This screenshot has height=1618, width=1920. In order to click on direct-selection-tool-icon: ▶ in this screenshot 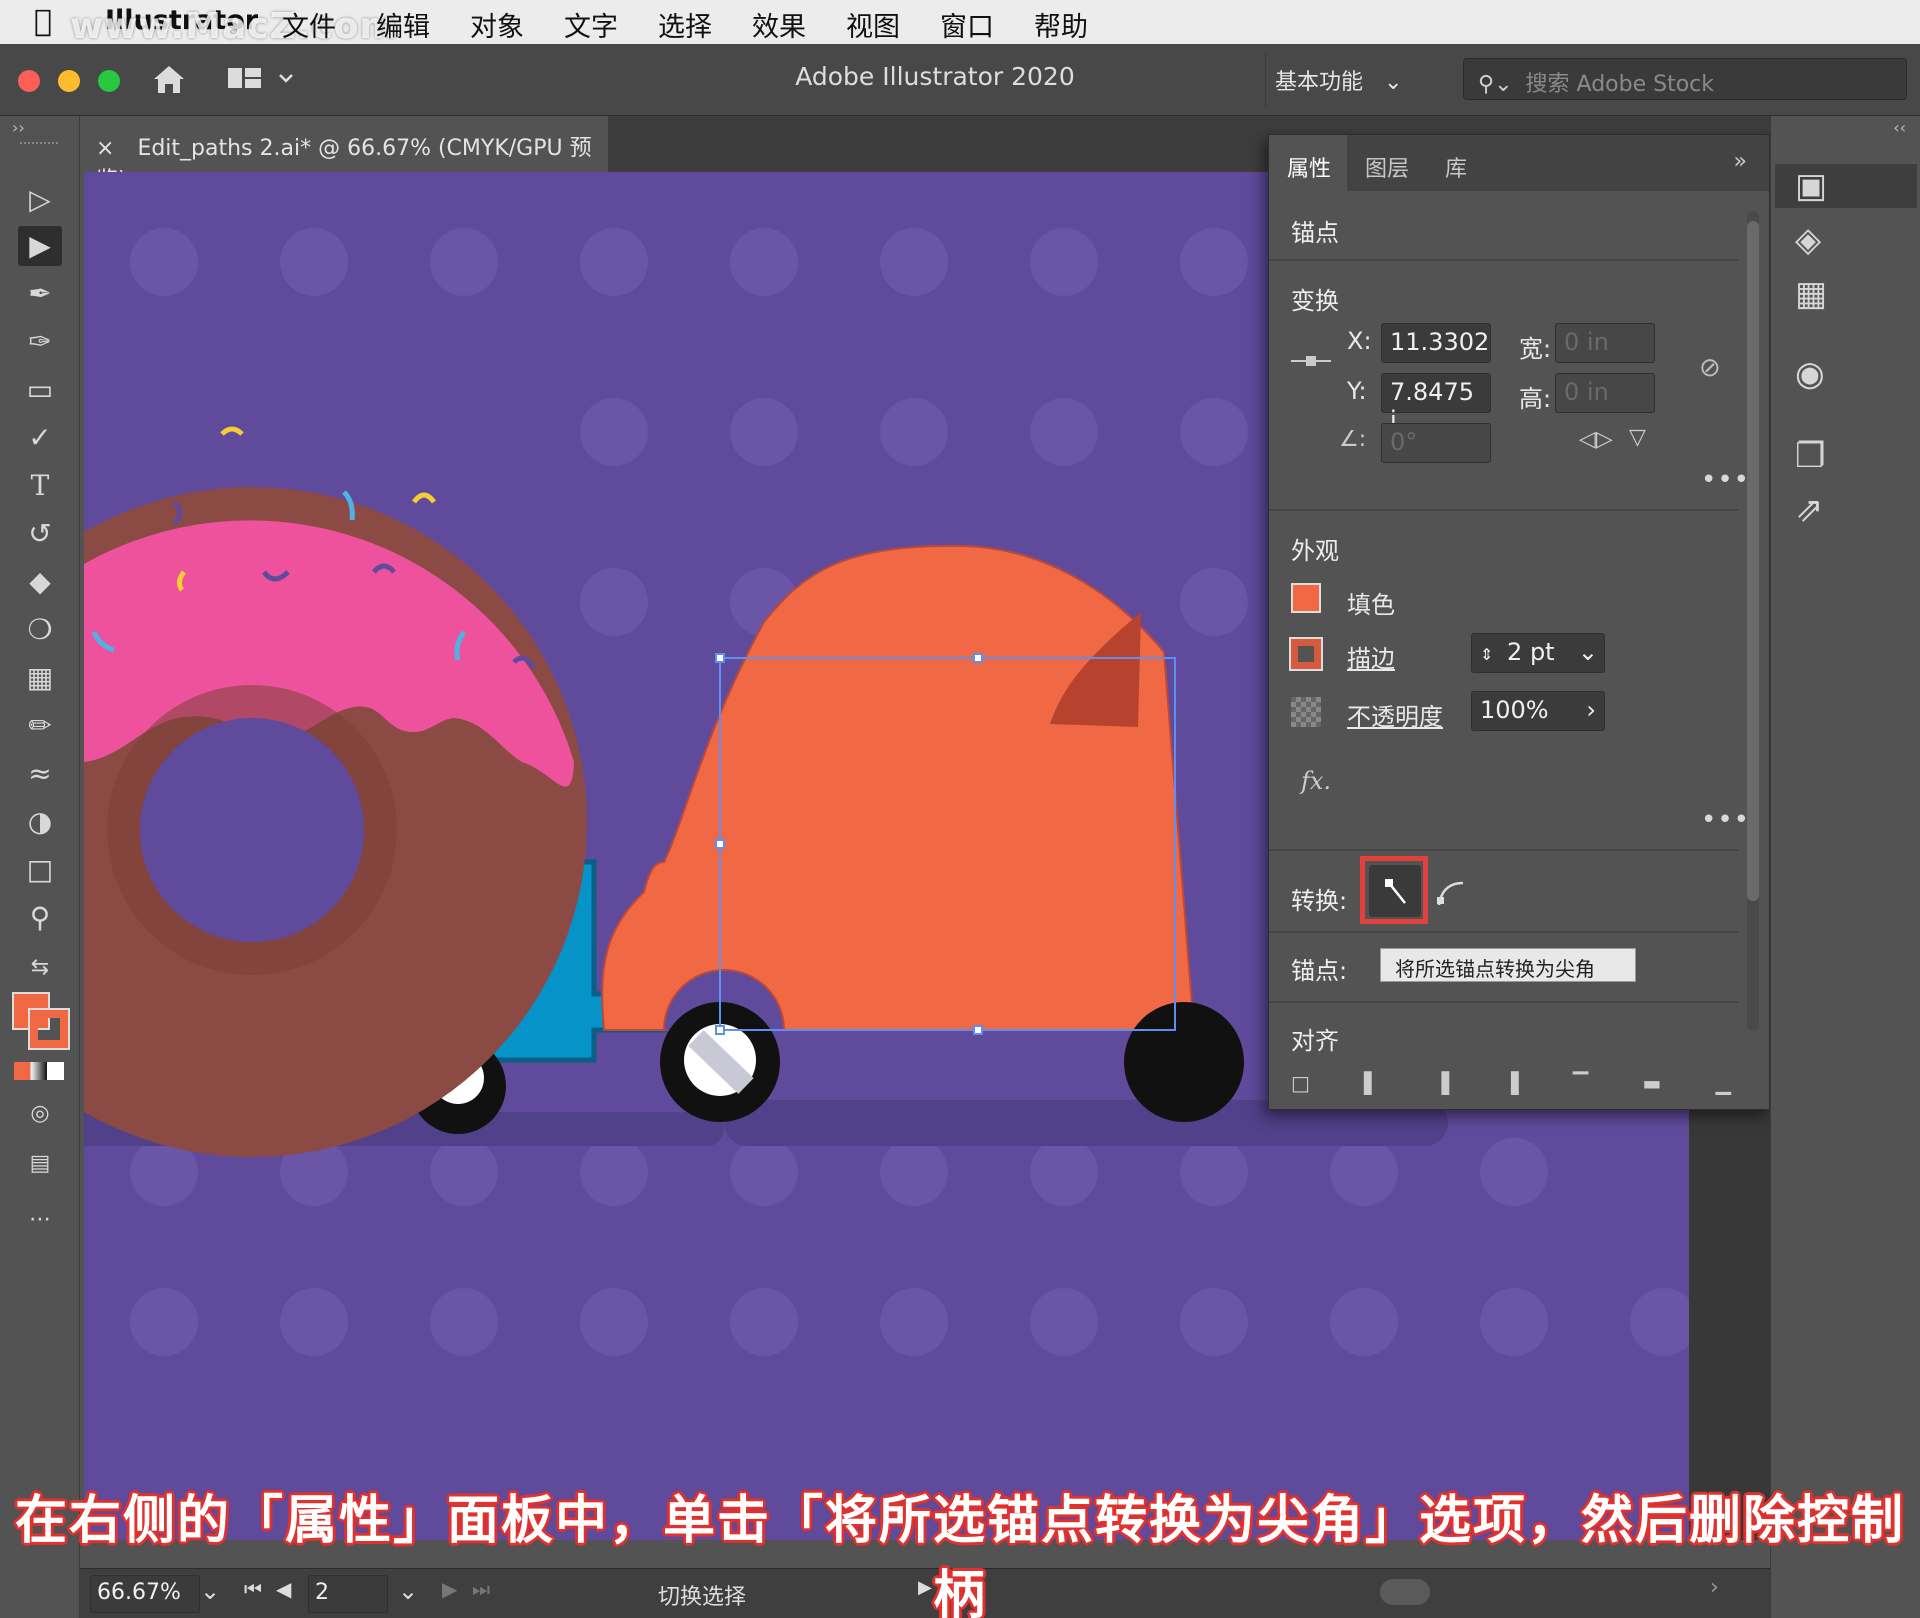, I will do `click(40, 246)`.